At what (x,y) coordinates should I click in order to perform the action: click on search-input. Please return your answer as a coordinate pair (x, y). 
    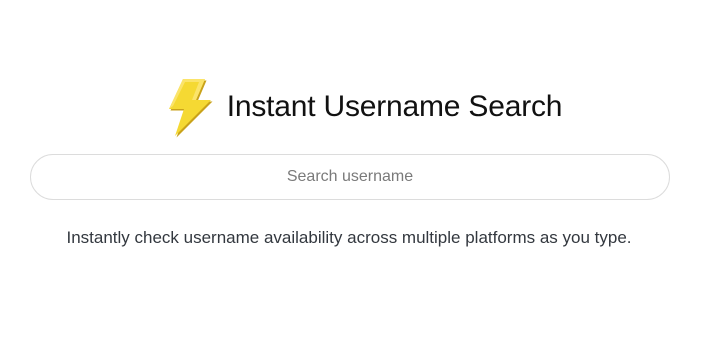
    Looking at the image, I should click on (350, 177).